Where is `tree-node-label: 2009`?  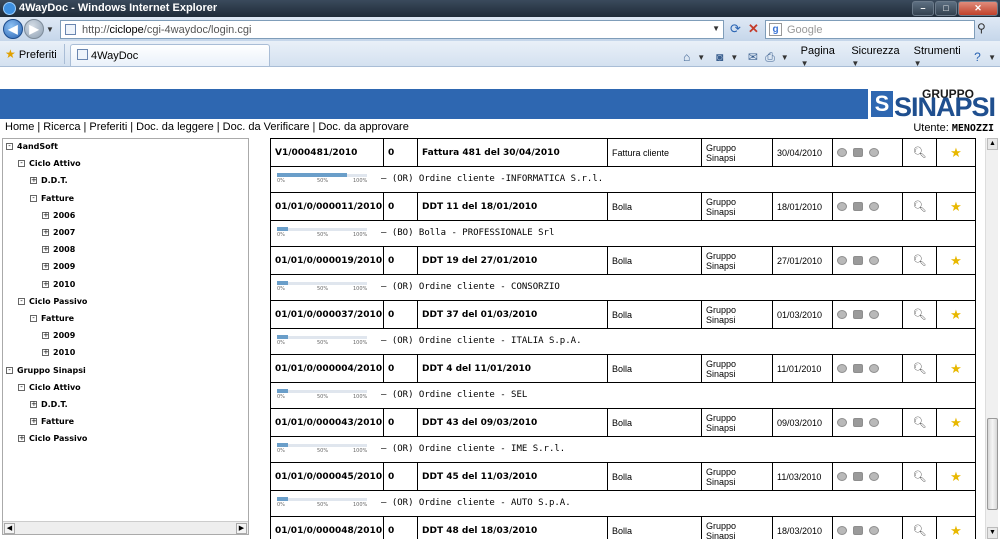 tree-node-label: 2009 is located at coordinates (64, 266).